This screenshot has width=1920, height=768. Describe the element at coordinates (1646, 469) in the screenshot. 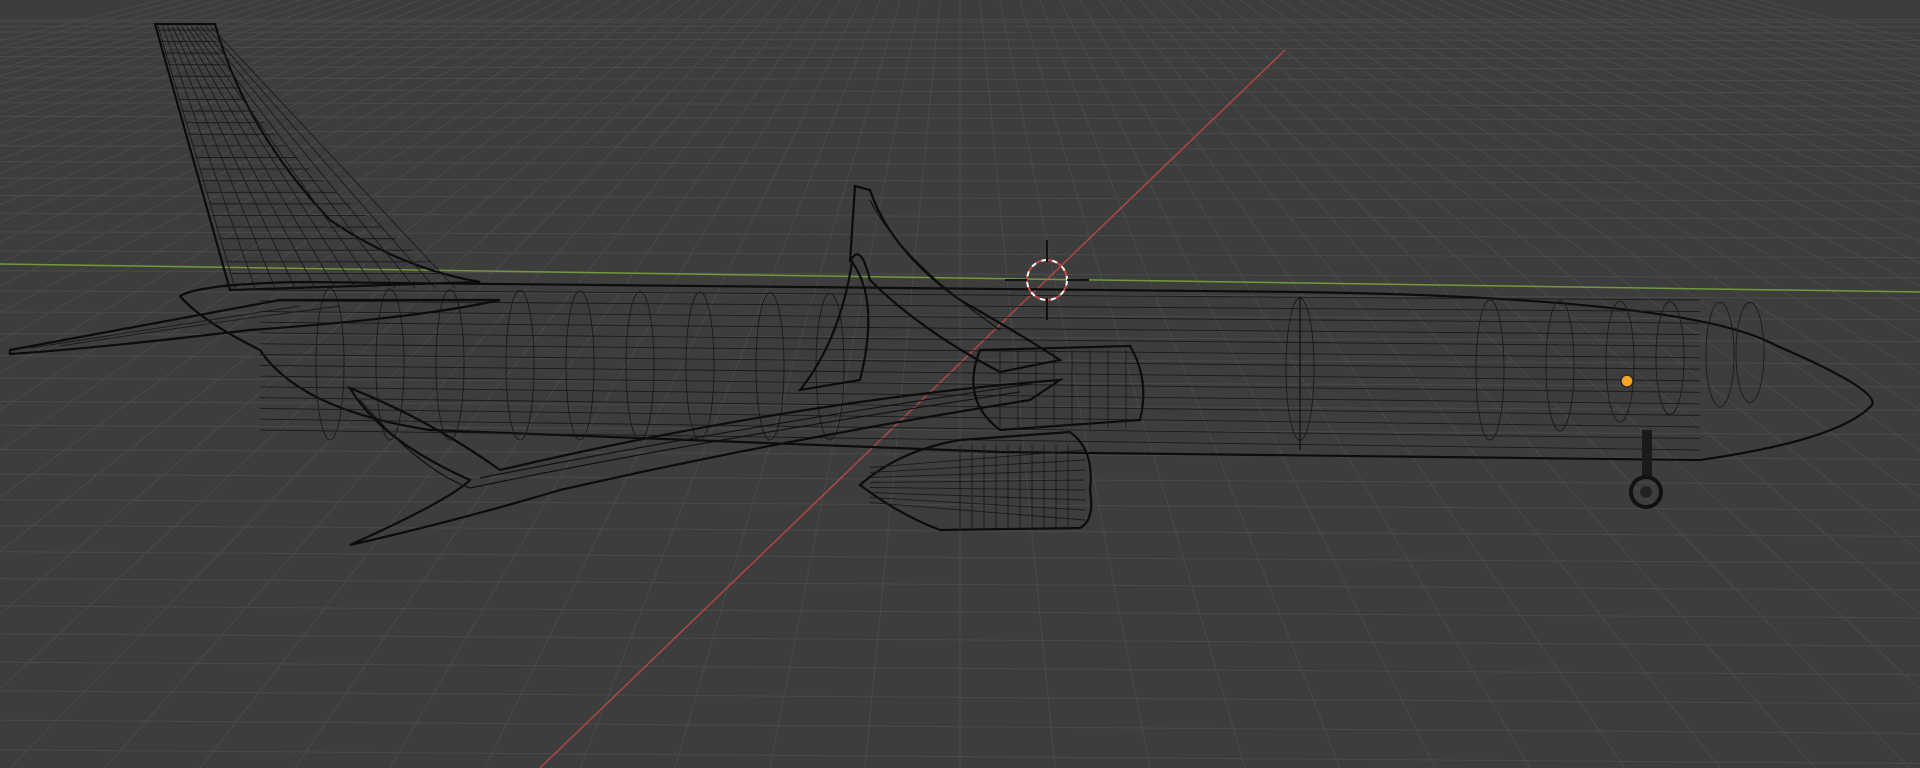

I see `nose-landing-gear` at that location.